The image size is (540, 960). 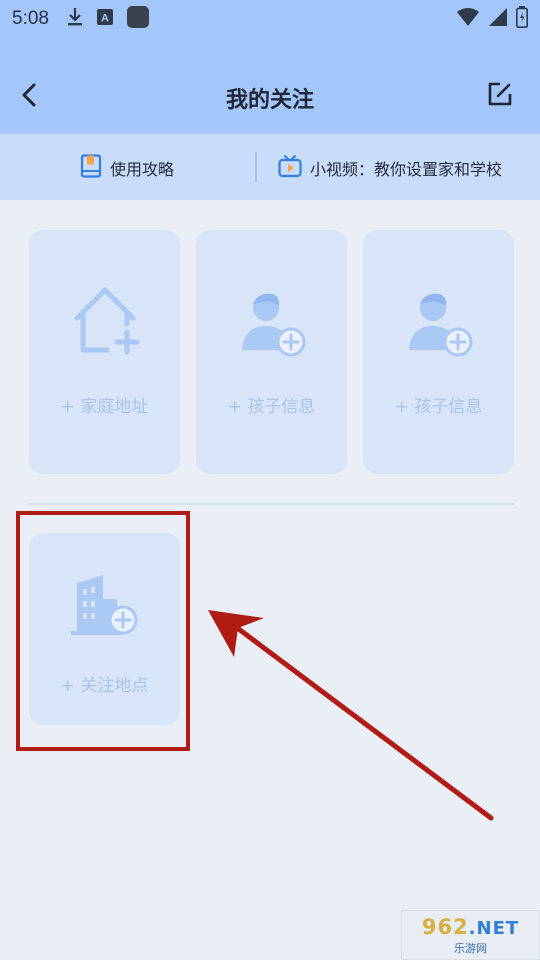 What do you see at coordinates (271, 504) in the screenshot?
I see `section-divider` at bounding box center [271, 504].